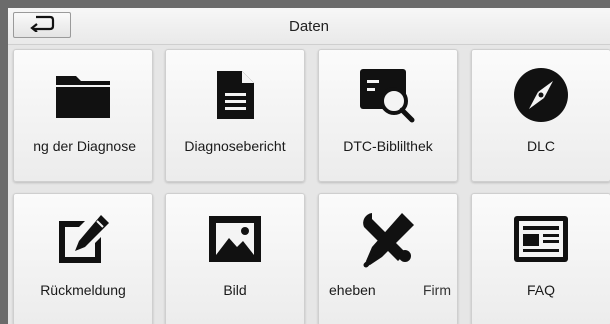 Image resolution: width=610 pixels, height=324 pixels. I want to click on tile-label-left: eheben, so click(352, 290).